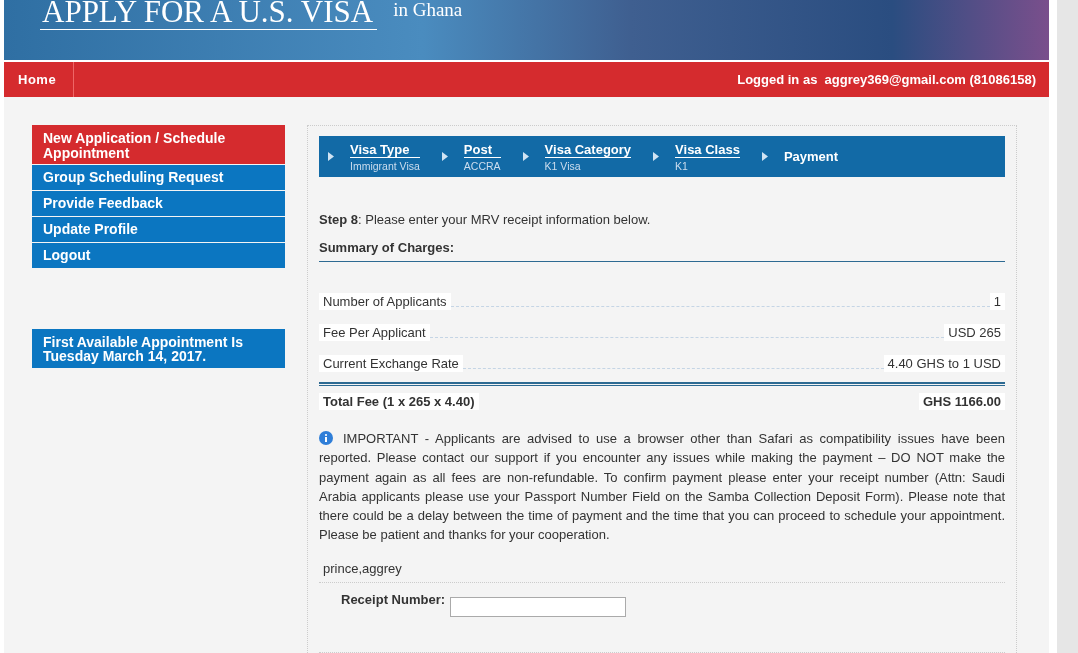 The height and width of the screenshot is (653, 1078). Describe the element at coordinates (158, 177) in the screenshot. I see `sidebar-item: Group Scheduling Request` at that location.